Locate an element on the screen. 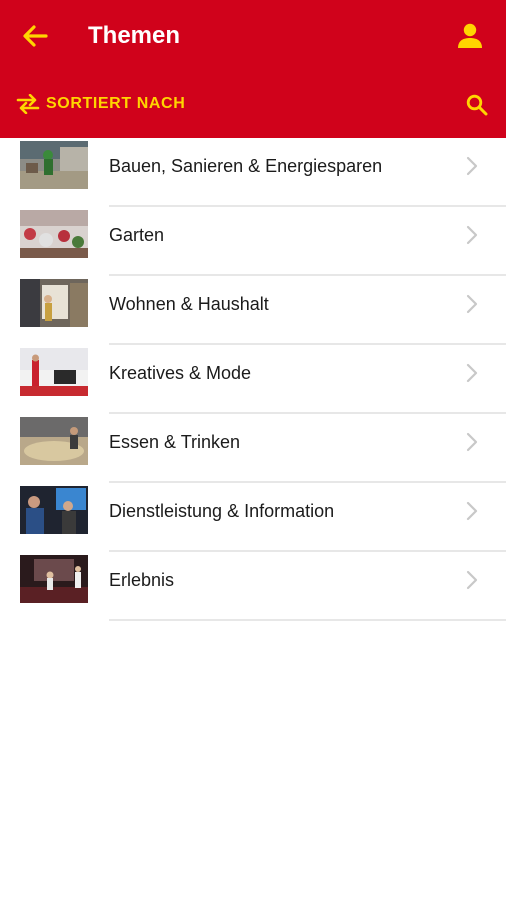 The height and width of the screenshot is (900, 506). list-item: Essen & Trinken is located at coordinates (253, 448).